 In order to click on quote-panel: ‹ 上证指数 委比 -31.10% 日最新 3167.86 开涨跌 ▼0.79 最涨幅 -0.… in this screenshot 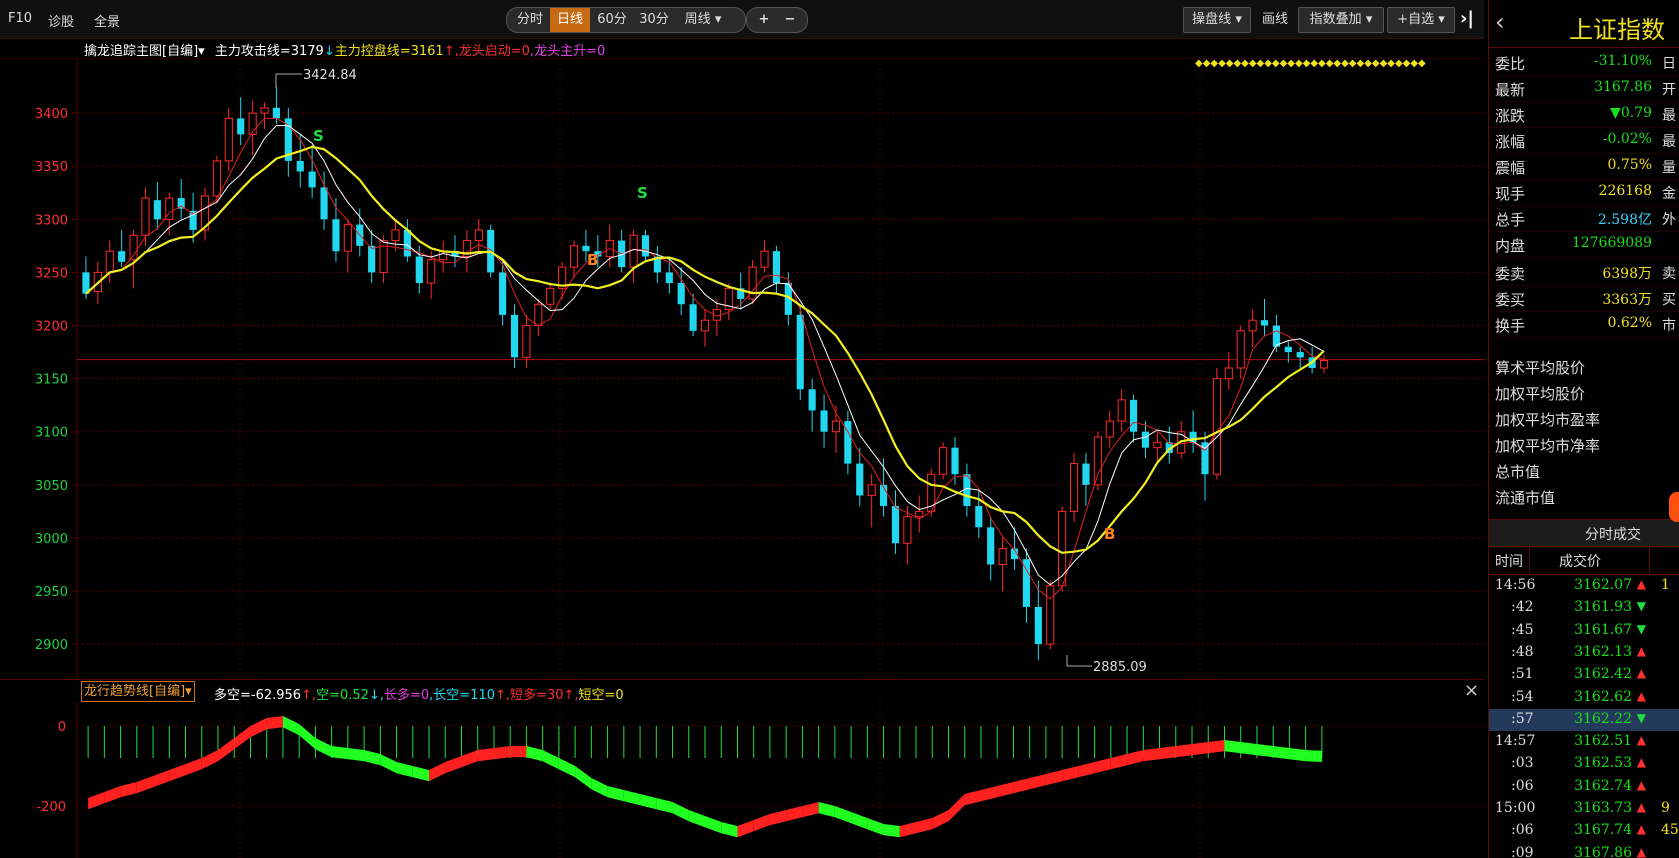, I will do `click(1583, 429)`.